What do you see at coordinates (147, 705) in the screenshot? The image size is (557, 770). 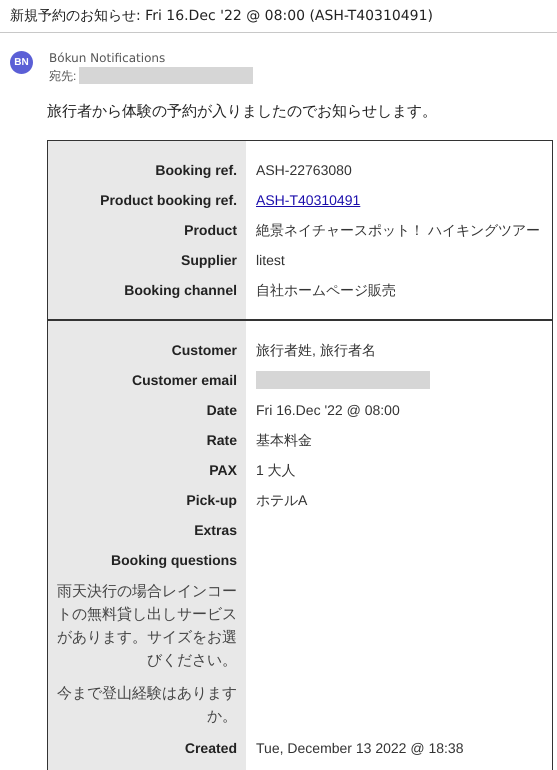 I see `question-text: 今まで登山経験はありますか。` at bounding box center [147, 705].